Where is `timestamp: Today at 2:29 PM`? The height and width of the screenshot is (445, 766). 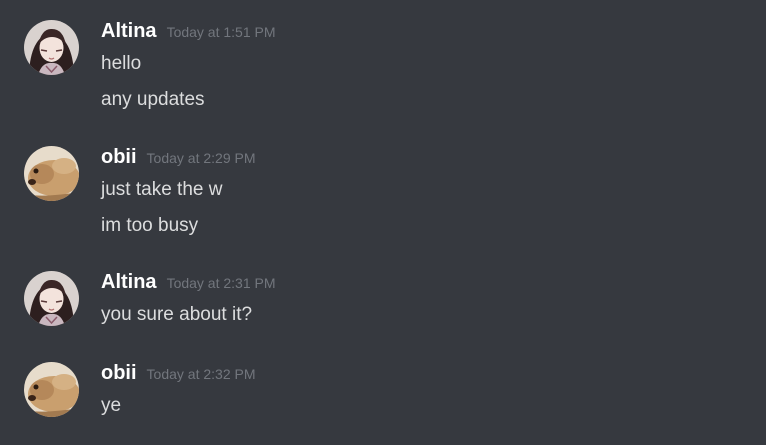 timestamp: Today at 2:29 PM is located at coordinates (201, 158).